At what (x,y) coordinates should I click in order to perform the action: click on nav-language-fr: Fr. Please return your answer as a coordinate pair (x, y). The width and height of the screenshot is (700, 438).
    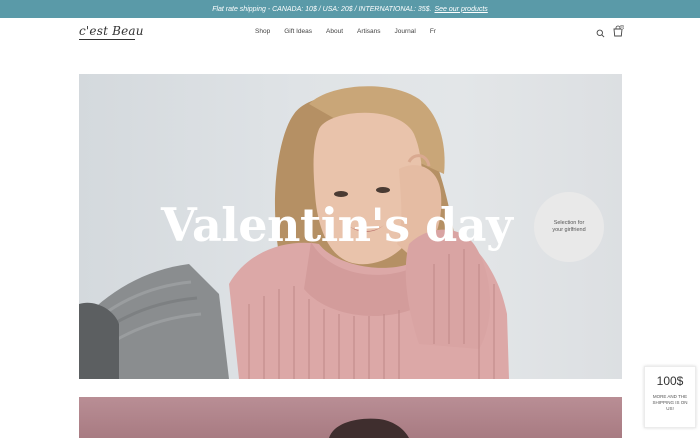
    Looking at the image, I should click on (433, 31).